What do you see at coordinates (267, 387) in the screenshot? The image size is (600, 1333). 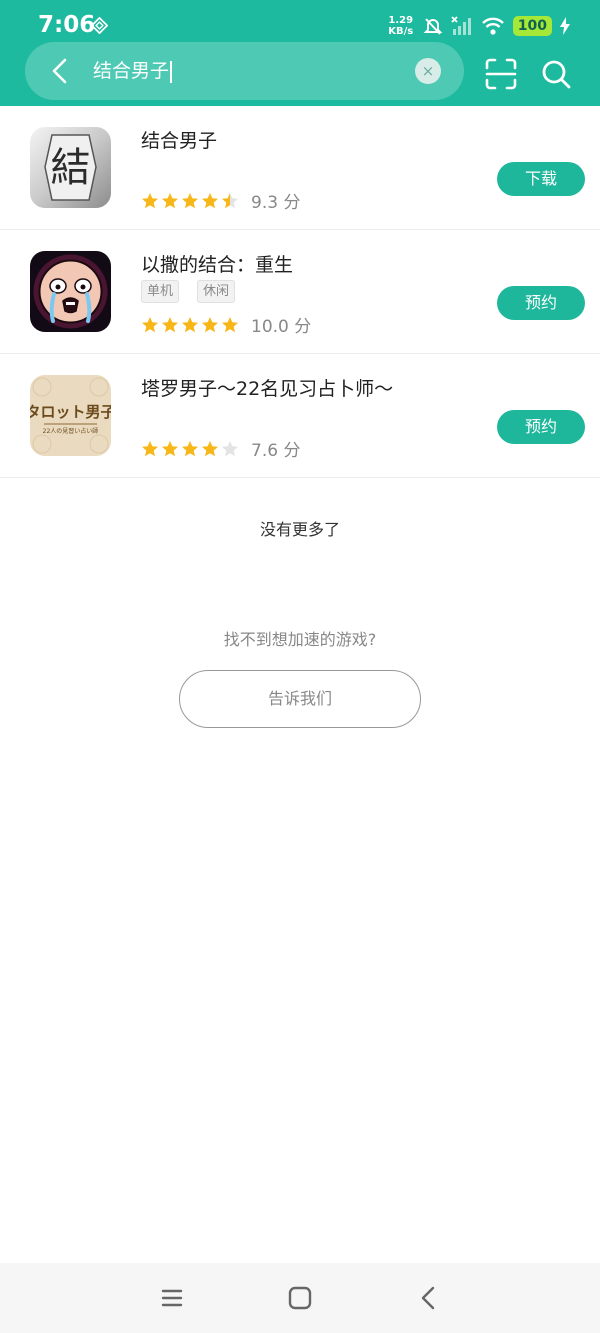 I see `app-name: 塔罗男子～22名见习占卜师～` at bounding box center [267, 387].